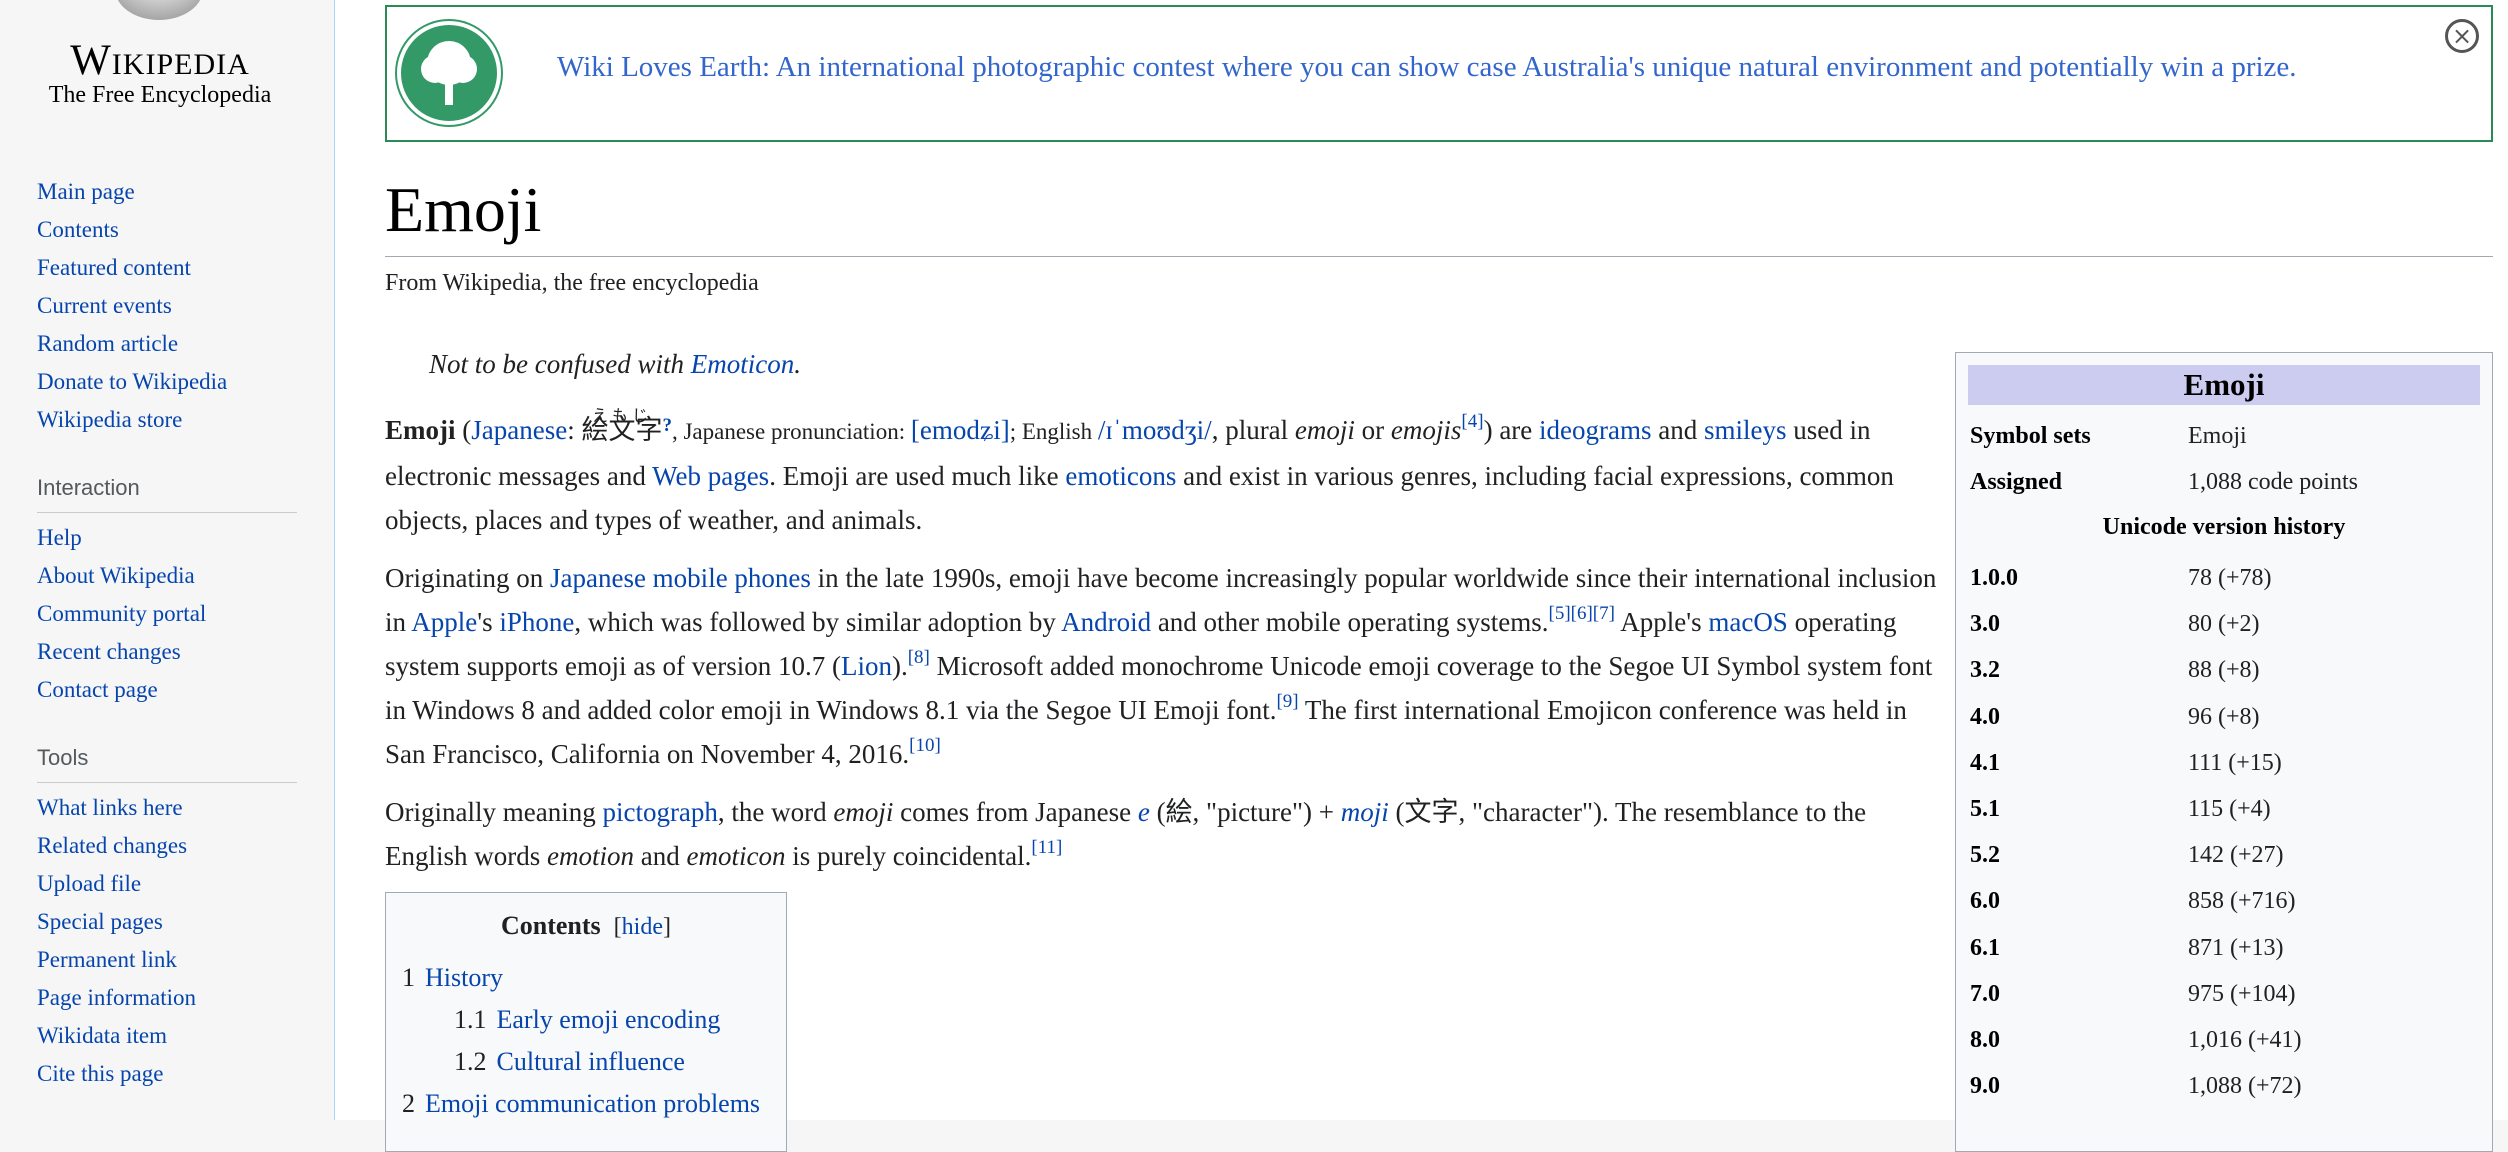  Describe the element at coordinates (2462, 36) in the screenshot. I see `close-icon: ×` at that location.